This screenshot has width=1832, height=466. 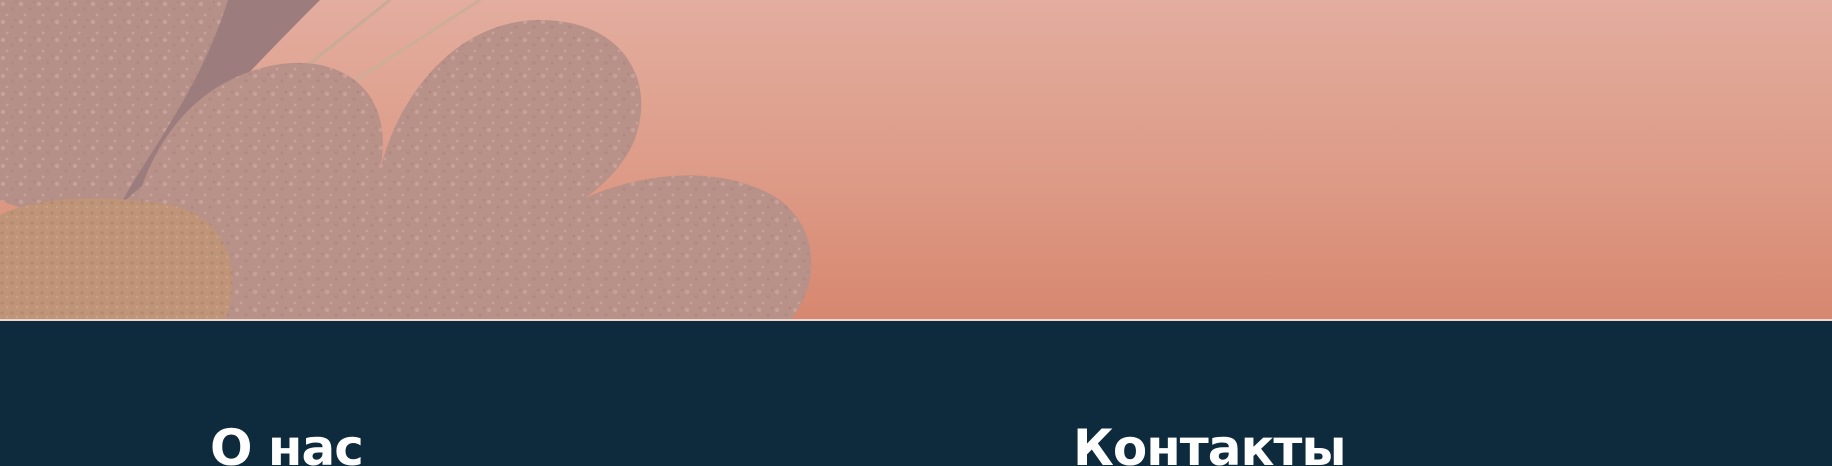 I want to click on about-heading: О нас, so click(x=287, y=442).